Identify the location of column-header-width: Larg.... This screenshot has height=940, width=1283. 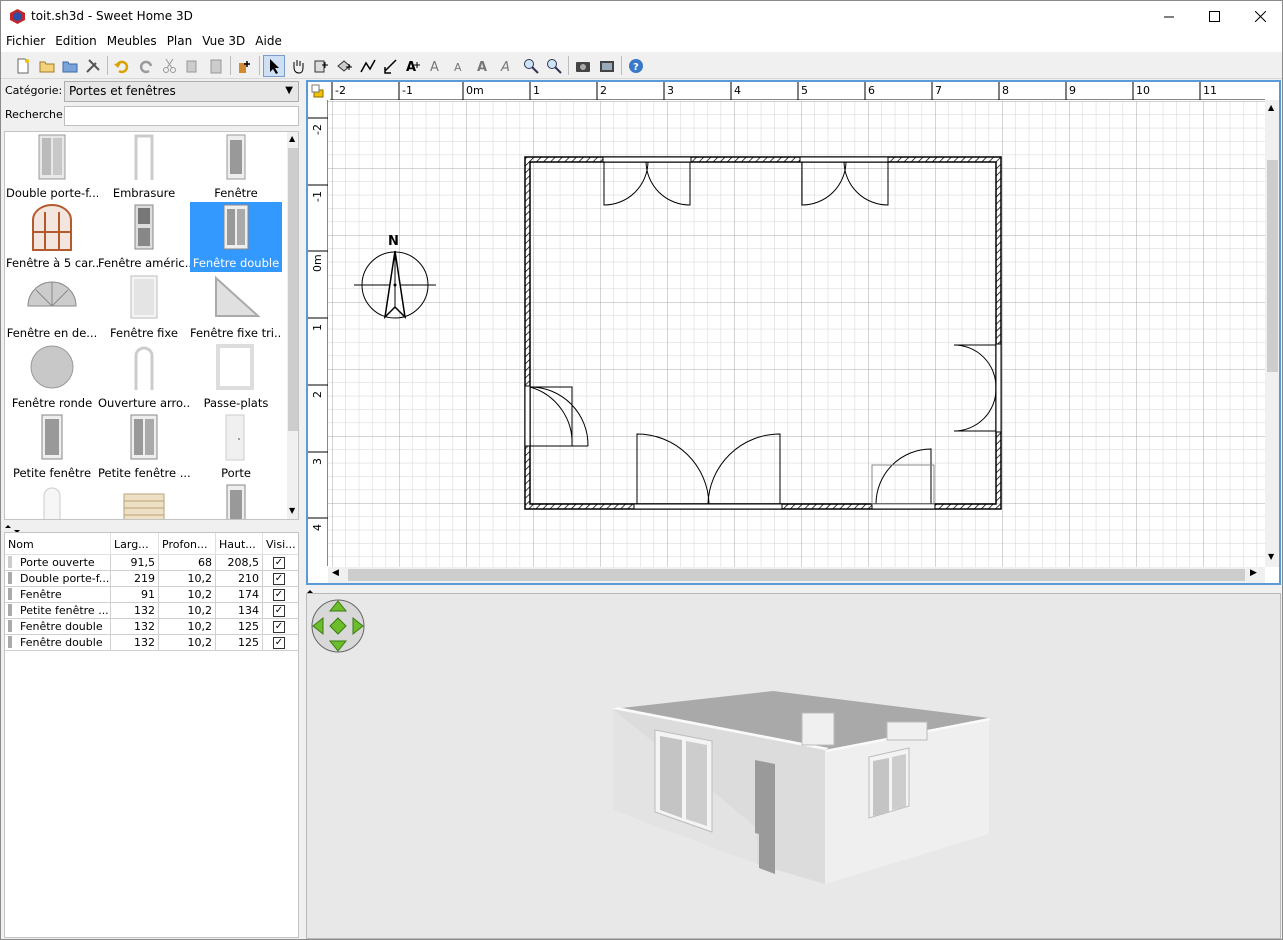
(135, 544).